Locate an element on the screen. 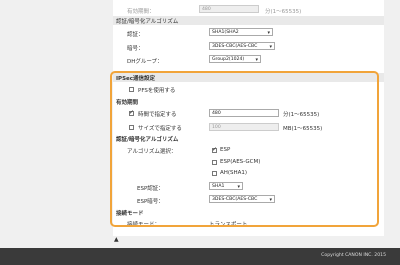  ike-enc-select: 3DES-CBC(AES-CBC ▾ is located at coordinates (242, 46).